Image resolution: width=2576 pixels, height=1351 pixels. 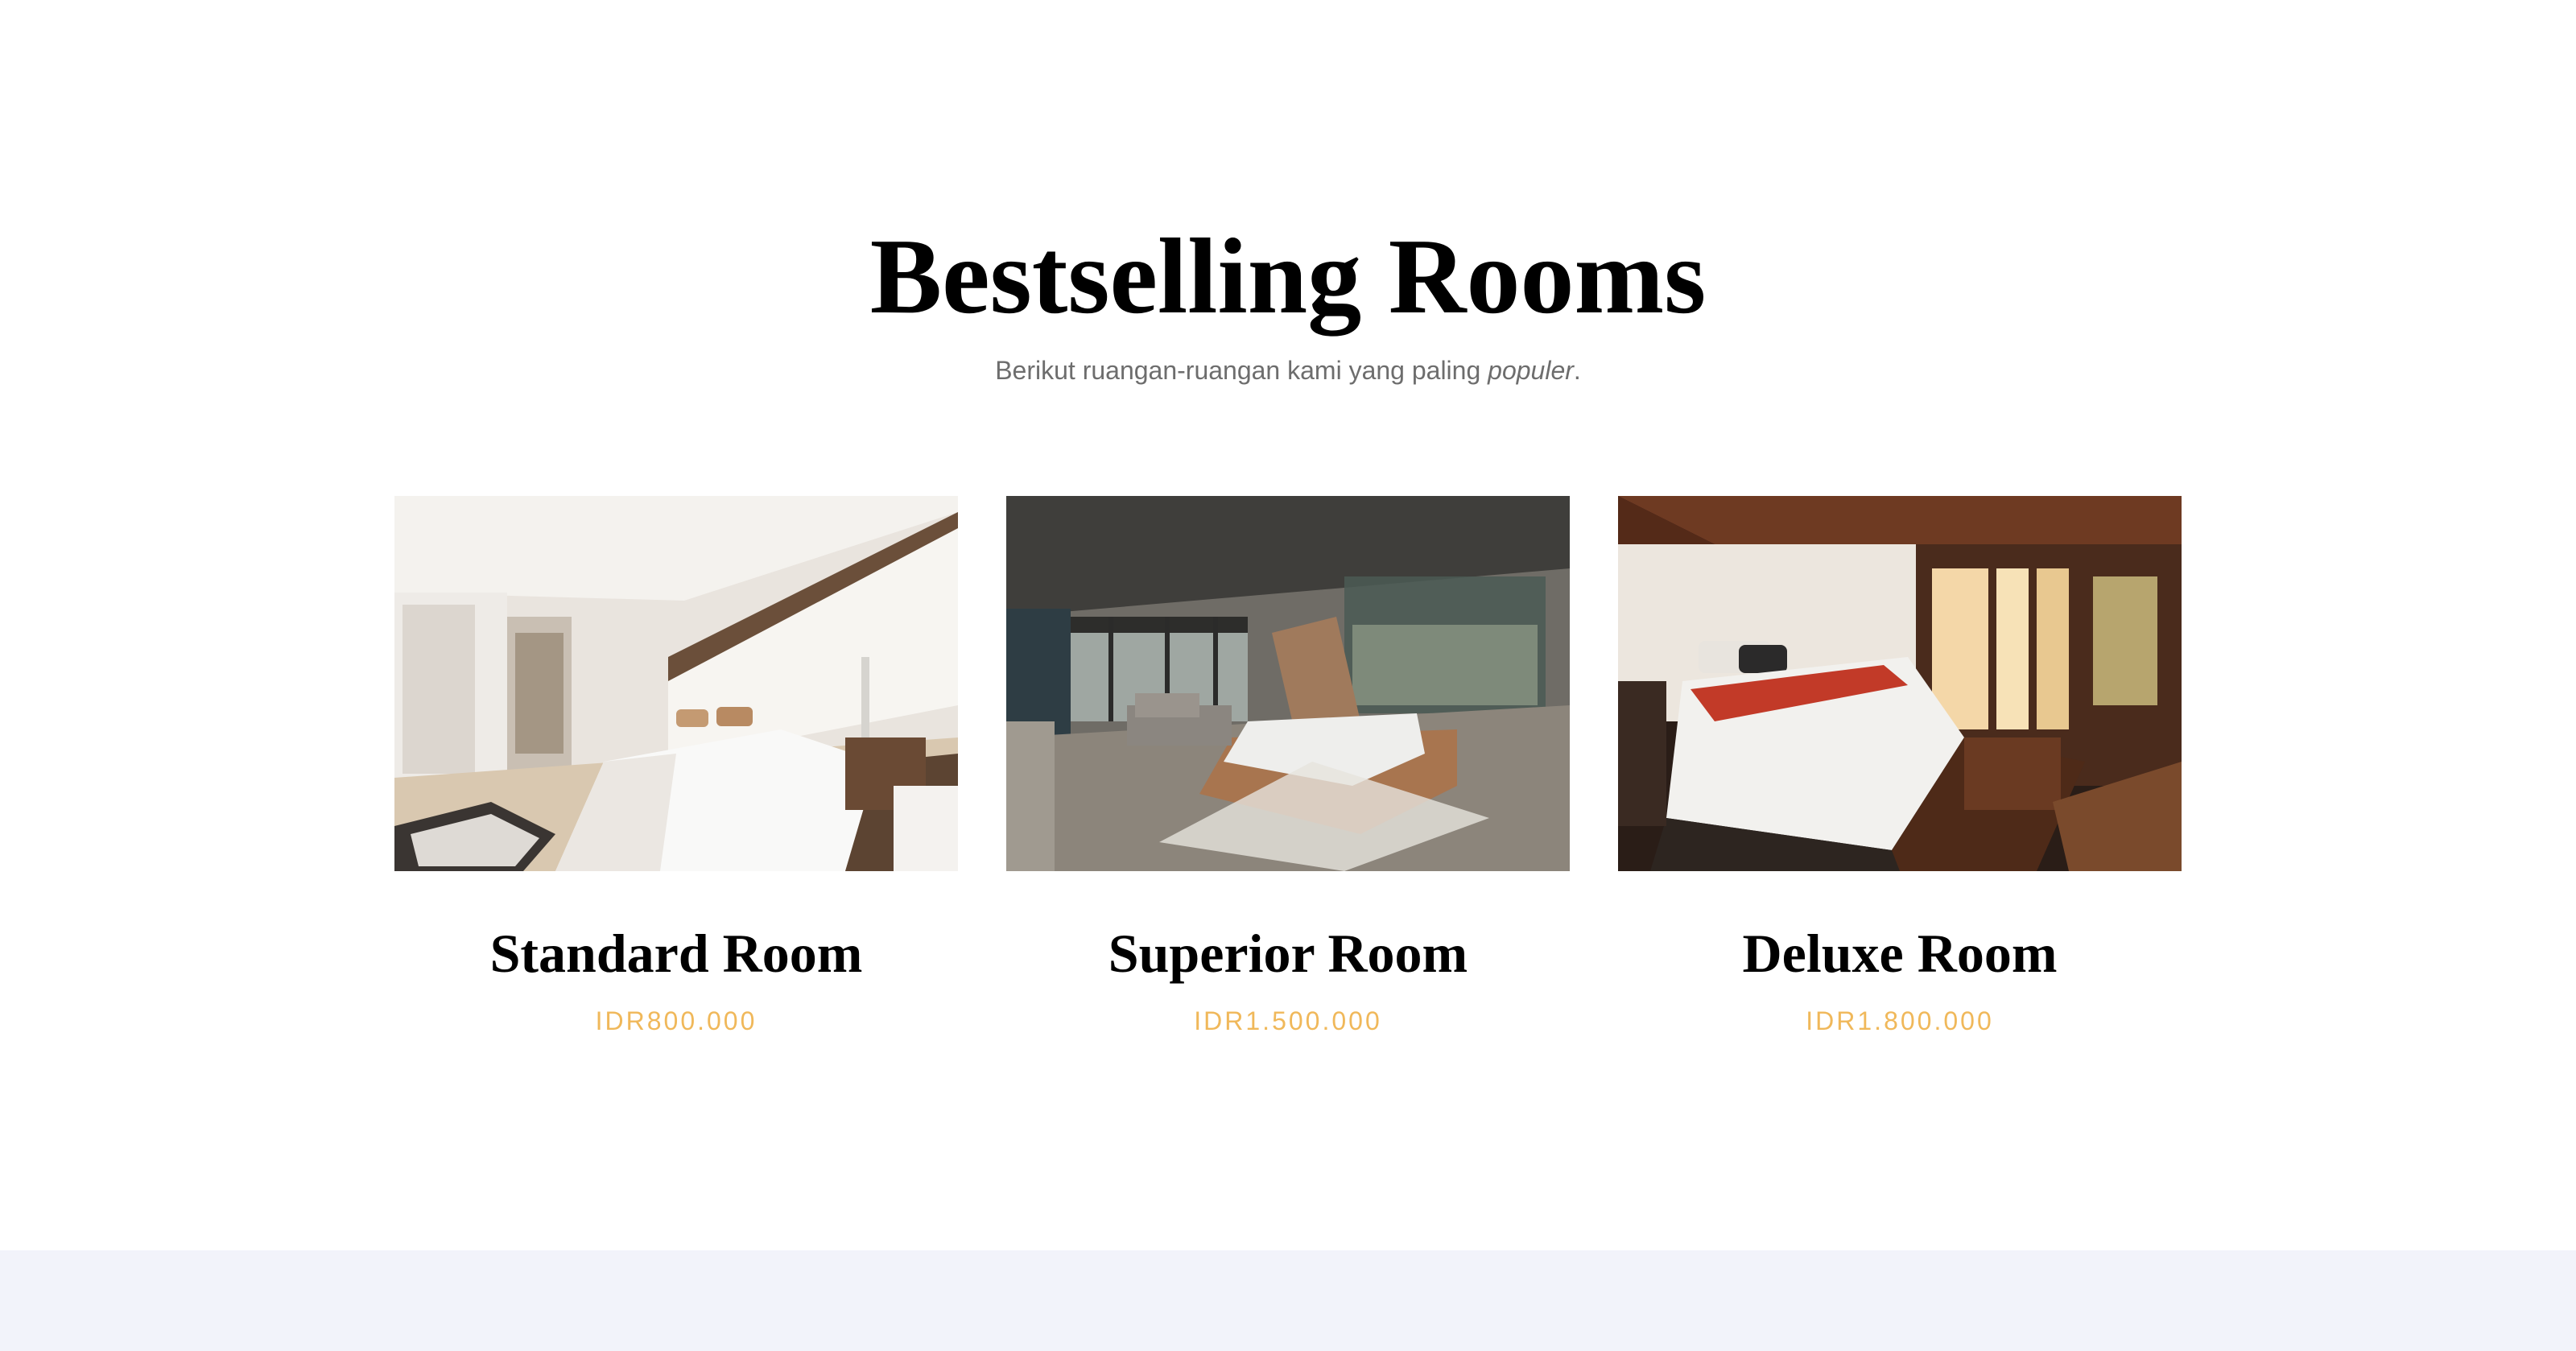 I want to click on wooden-sunset-bedroom-photo, so click(x=1900, y=683).